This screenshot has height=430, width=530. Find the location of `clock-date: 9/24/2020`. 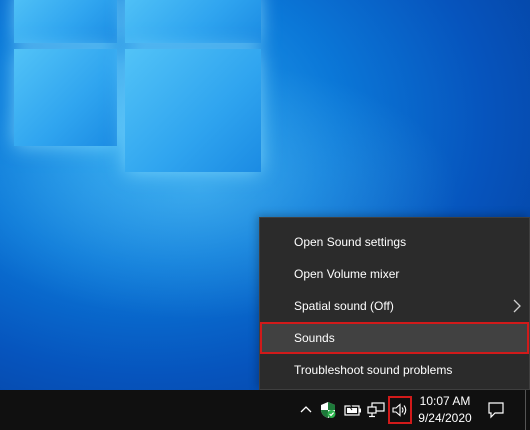

clock-date: 9/24/2020 is located at coordinates (445, 418).